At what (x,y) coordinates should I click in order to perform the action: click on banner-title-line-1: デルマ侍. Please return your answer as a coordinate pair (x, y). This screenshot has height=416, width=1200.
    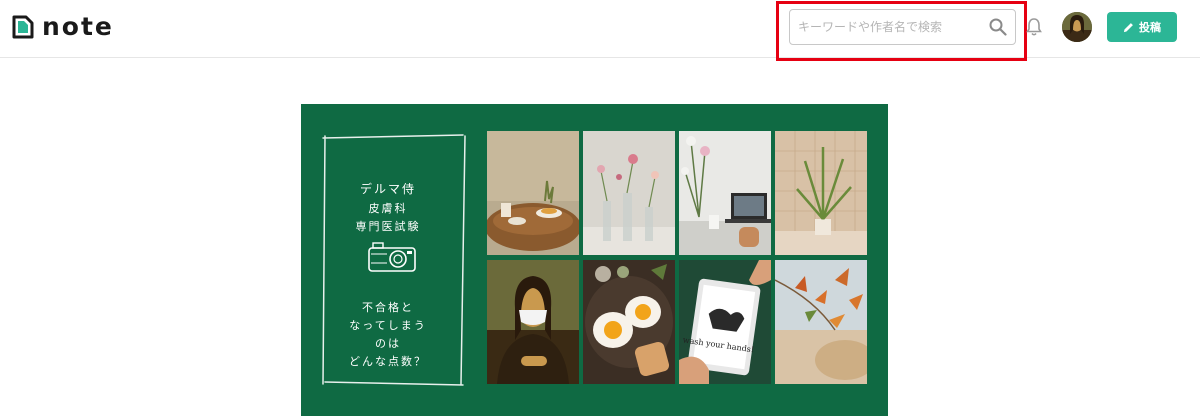
    Looking at the image, I should click on (387, 189).